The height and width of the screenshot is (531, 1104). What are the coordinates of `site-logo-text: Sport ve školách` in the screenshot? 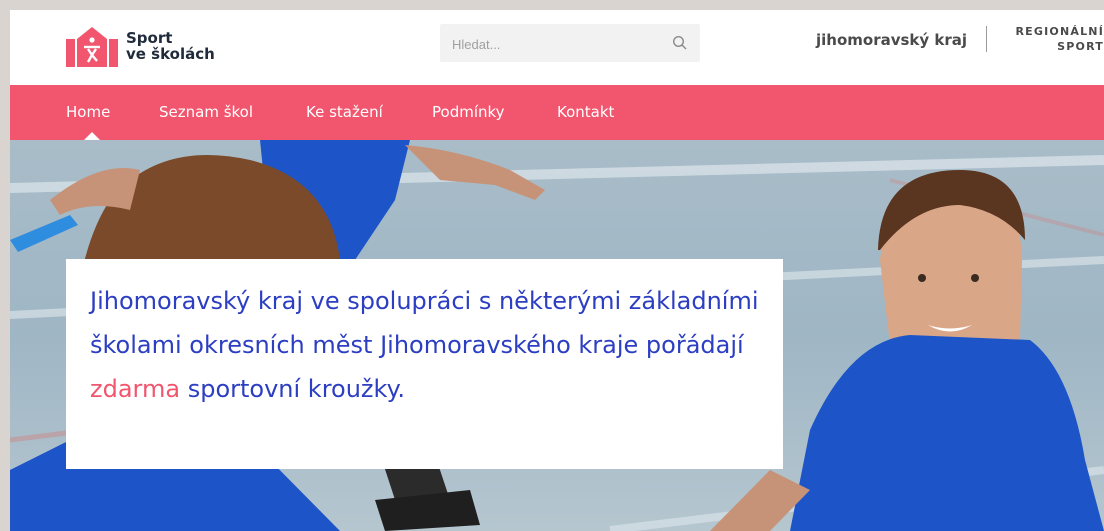 It's located at (170, 46).